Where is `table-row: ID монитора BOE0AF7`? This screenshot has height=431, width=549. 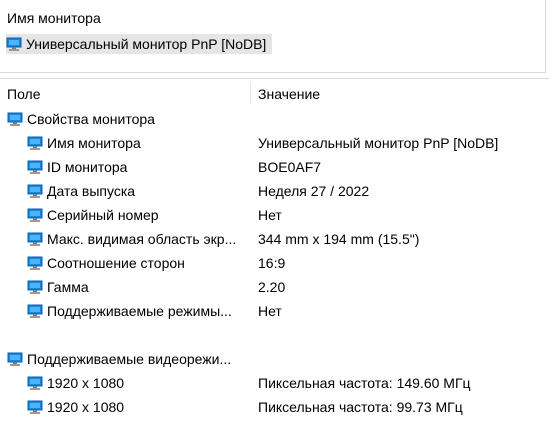 table-row: ID монитора BOE0AF7 is located at coordinates (274, 167).